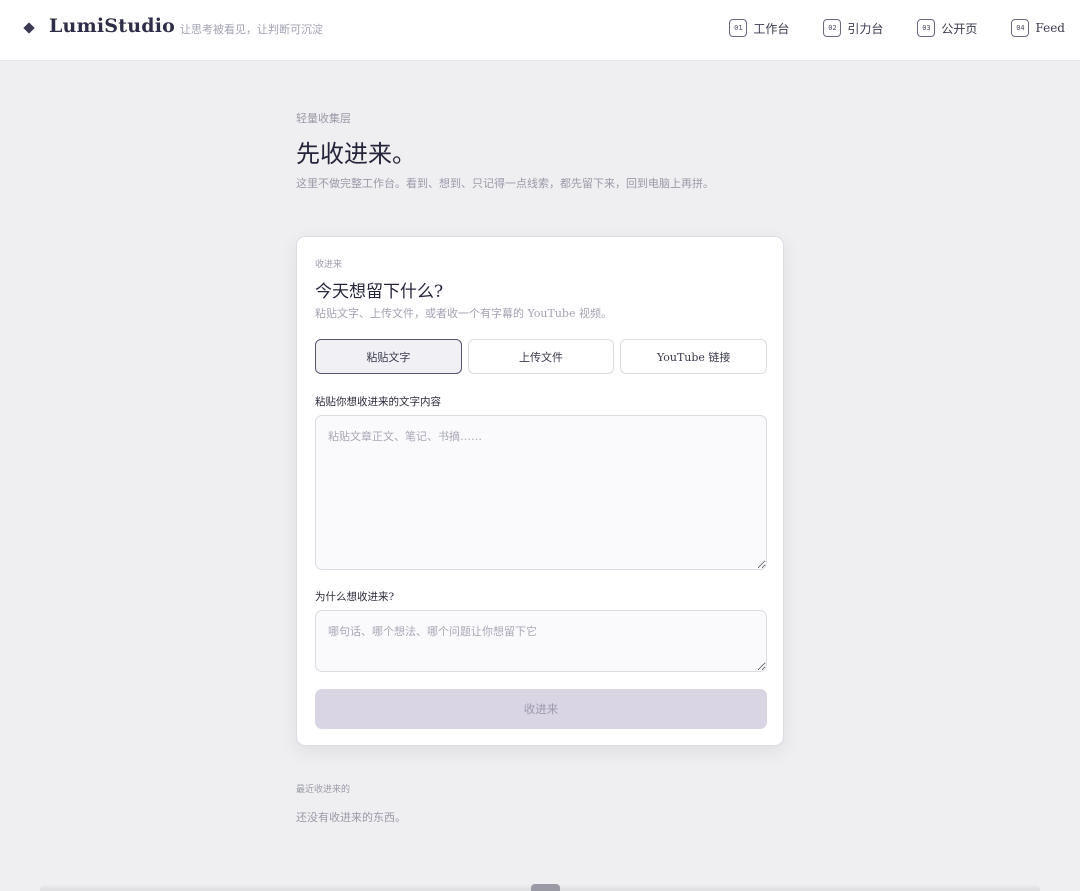 This screenshot has width=1080, height=891. Describe the element at coordinates (545, 887) in the screenshot. I see `drag-handle` at that location.